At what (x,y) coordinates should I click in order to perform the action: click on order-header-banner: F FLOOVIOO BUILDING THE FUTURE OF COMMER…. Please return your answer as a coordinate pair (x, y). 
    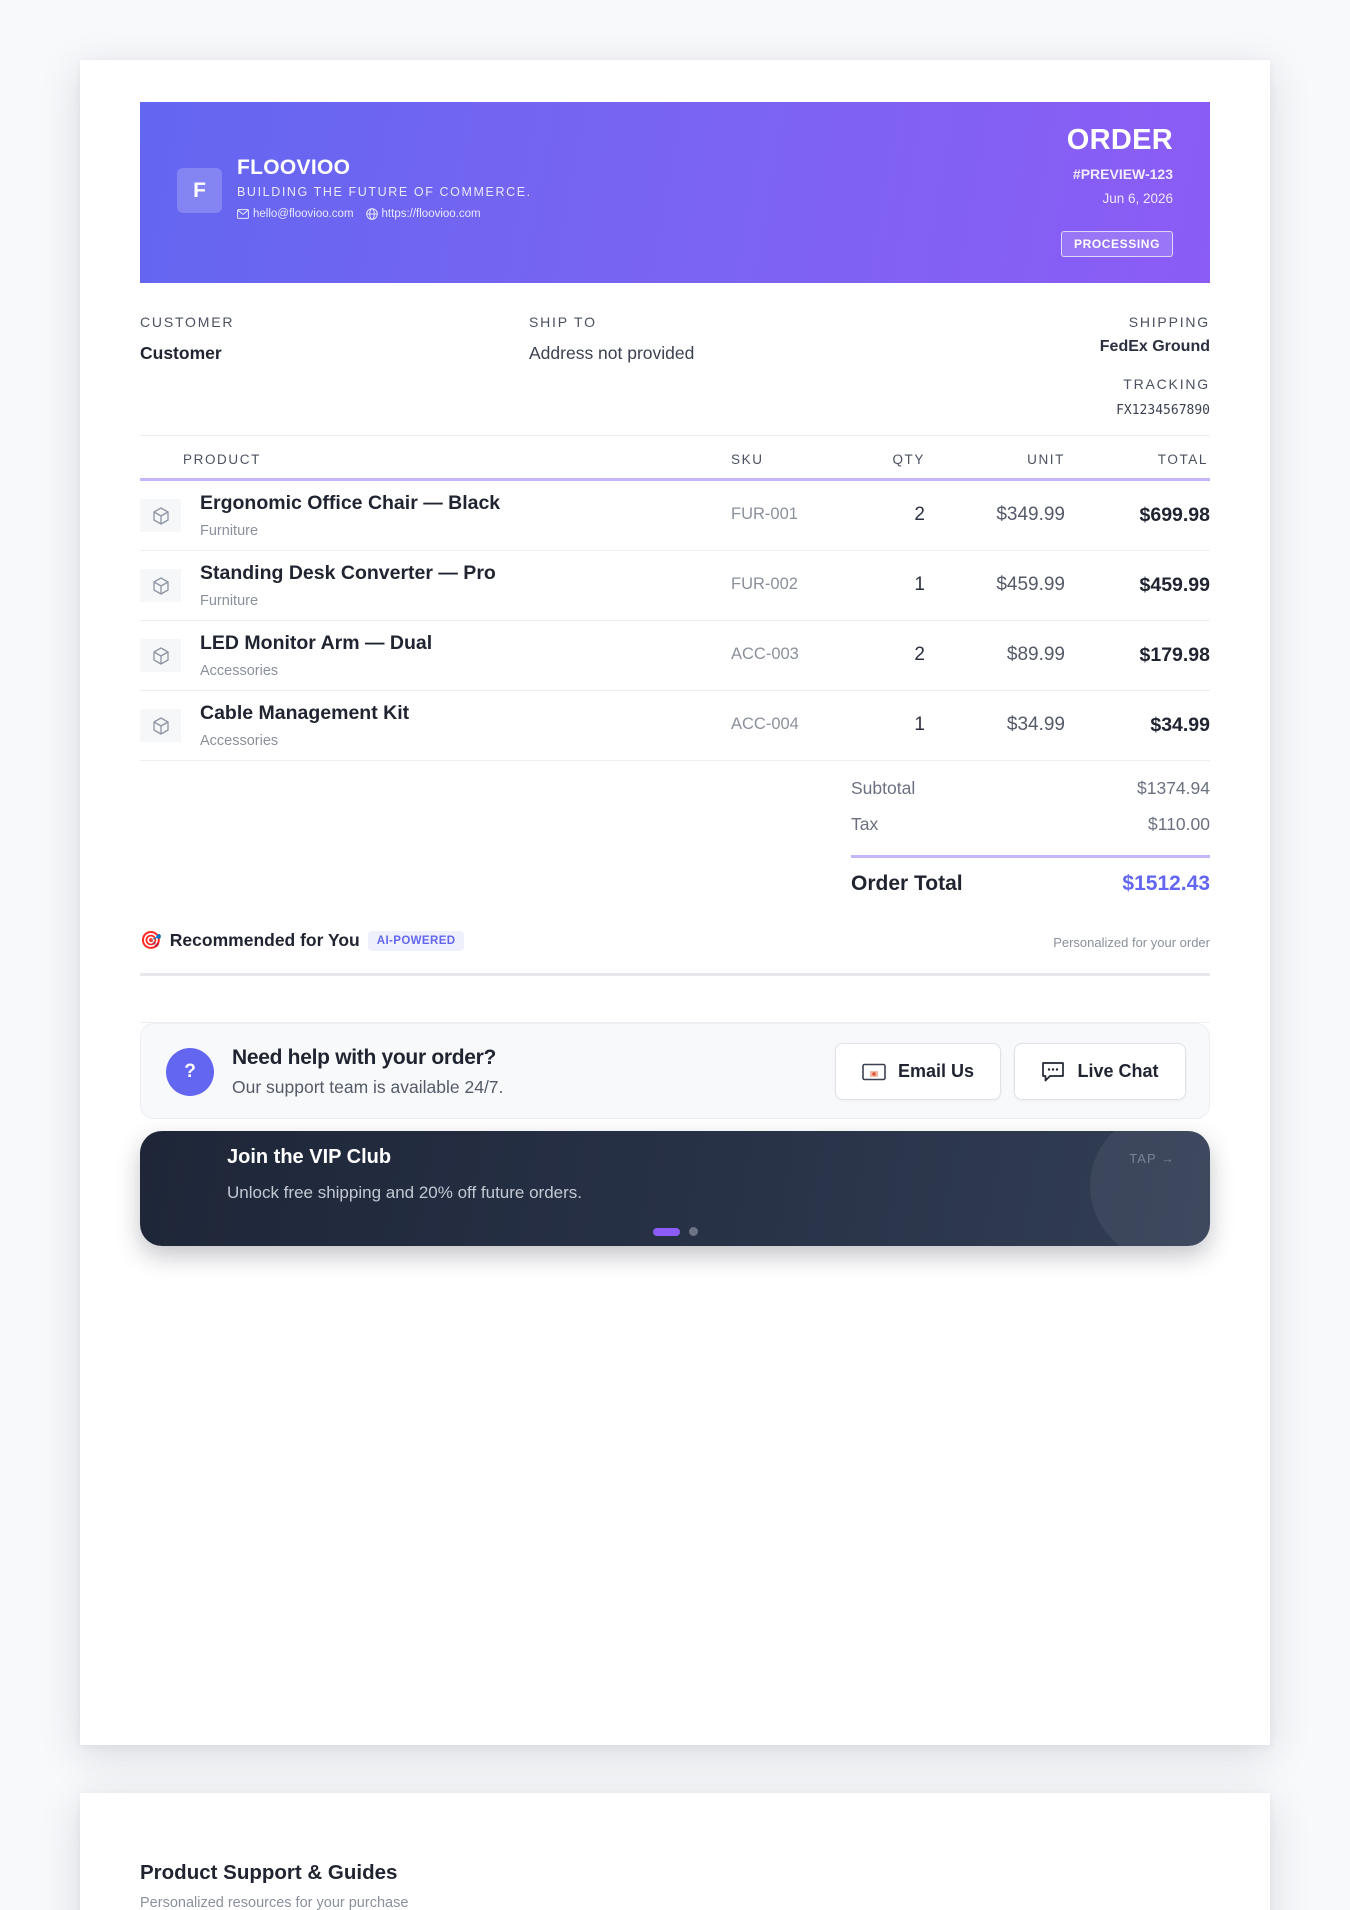
    Looking at the image, I should click on (675, 192).